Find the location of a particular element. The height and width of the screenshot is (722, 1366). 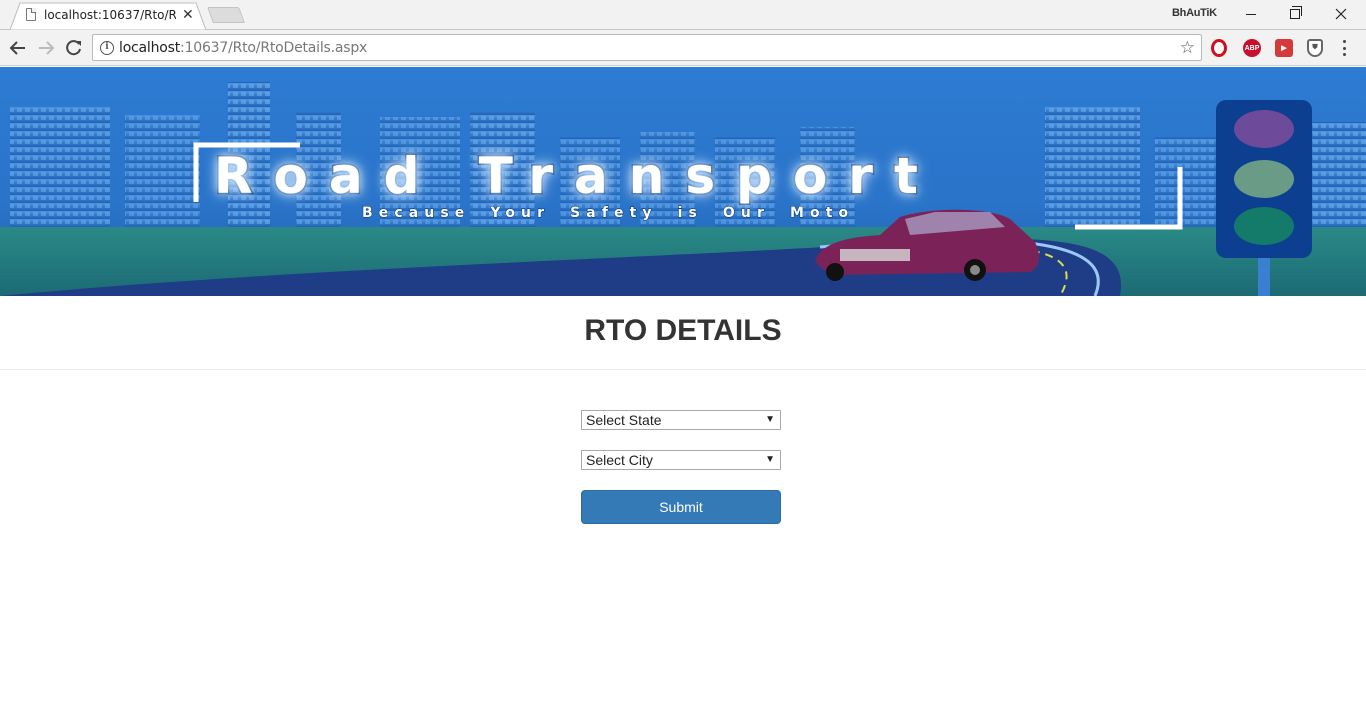

profile-name: BhAuTiK is located at coordinates (1194, 13).